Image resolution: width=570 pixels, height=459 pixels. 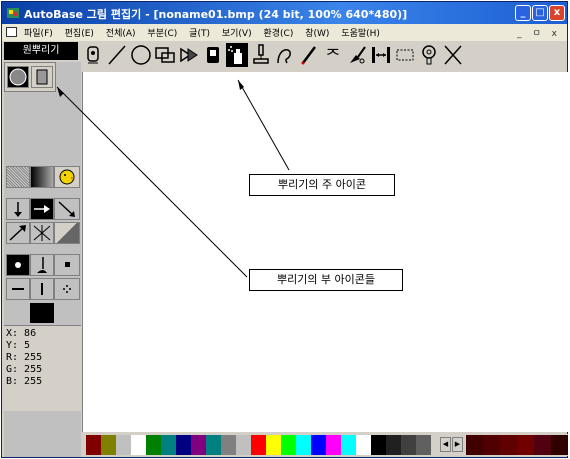 What do you see at coordinates (199, 34) in the screenshot?
I see `menu-text: 글(T)` at bounding box center [199, 34].